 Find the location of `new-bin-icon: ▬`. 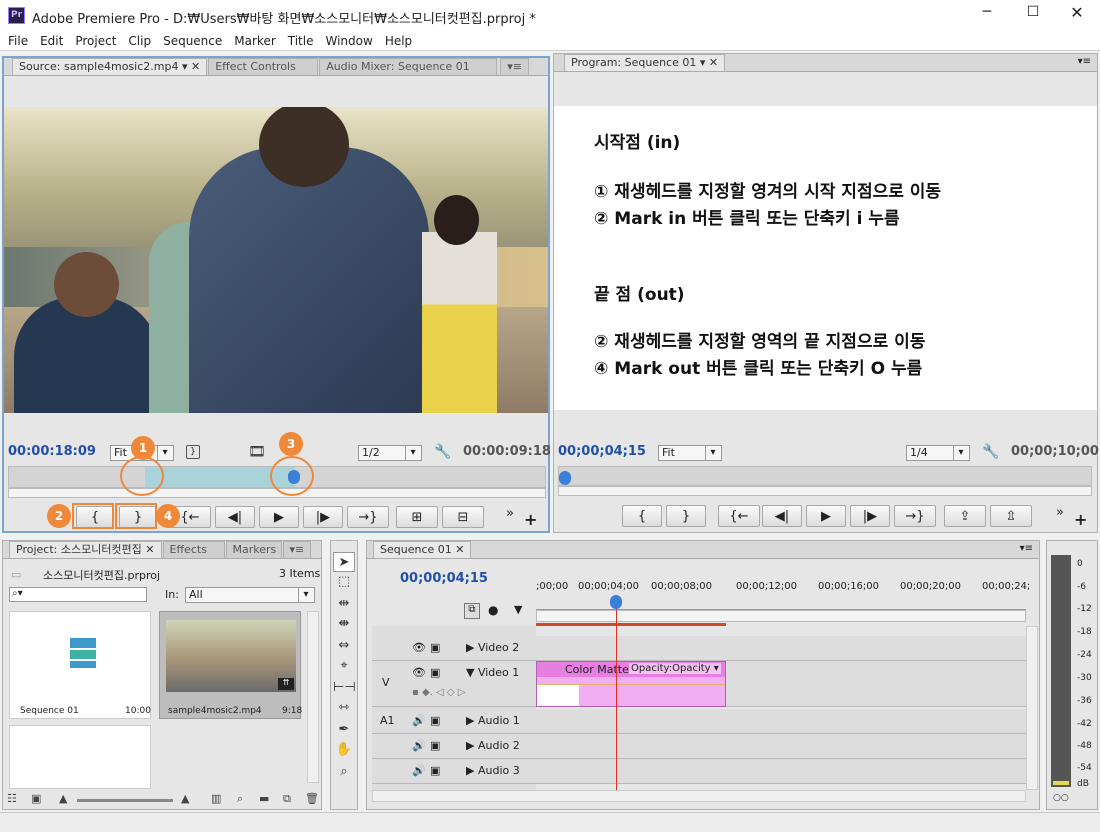

new-bin-icon: ▬ is located at coordinates (264, 798).